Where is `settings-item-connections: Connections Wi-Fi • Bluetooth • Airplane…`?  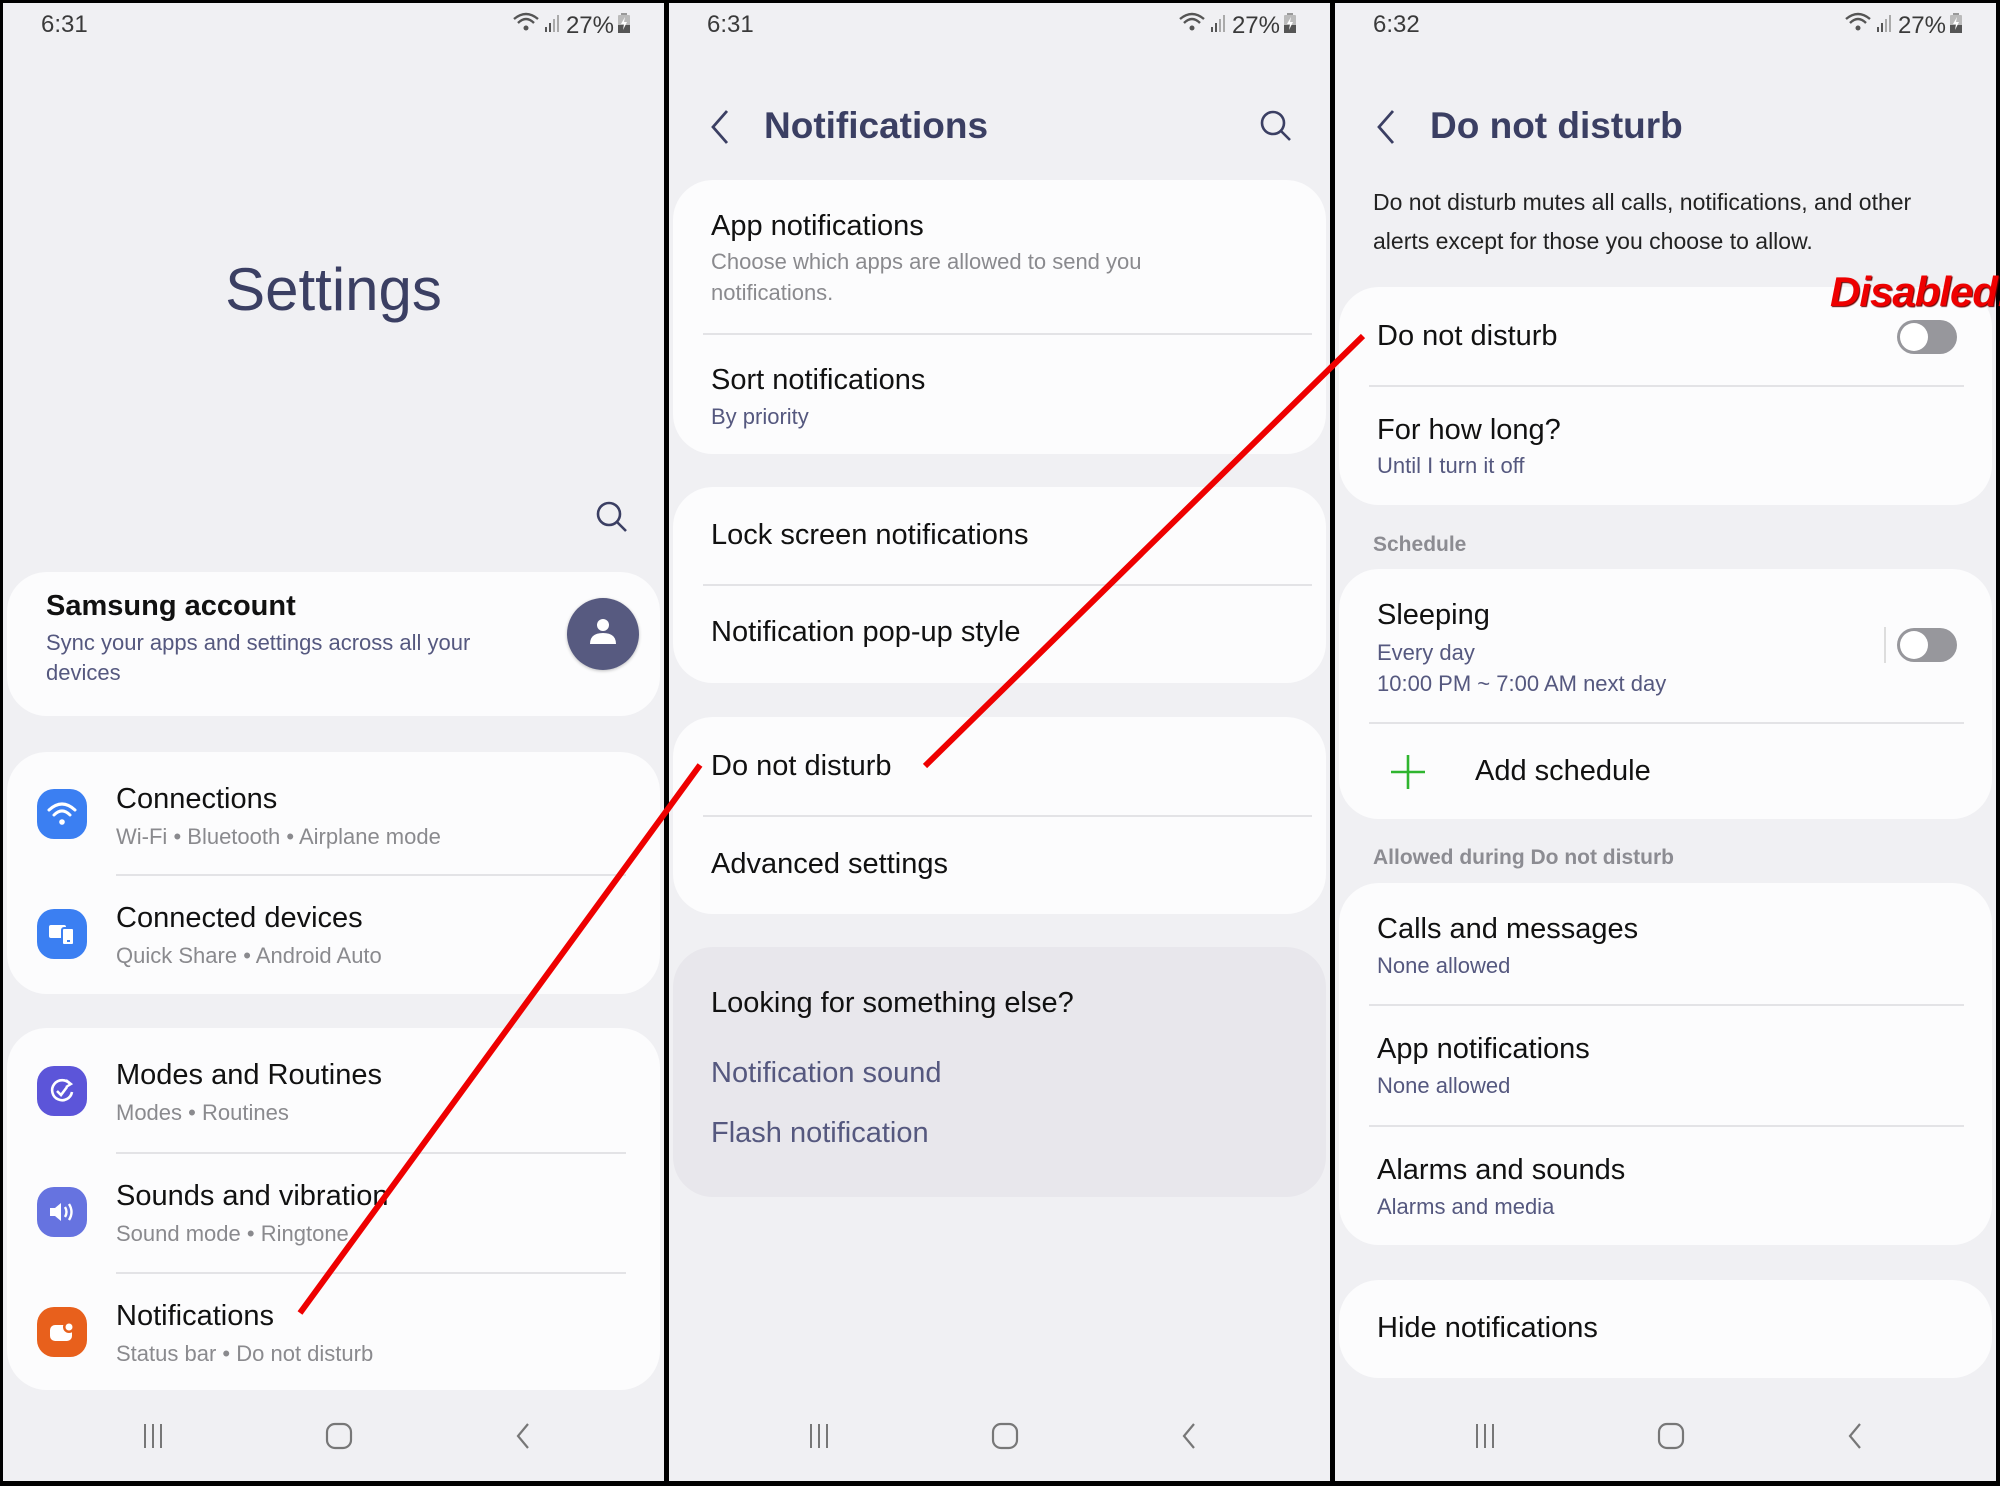
settings-item-connections: Connections Wi-Fi • Bluetooth • Airplane… is located at coordinates (333, 813).